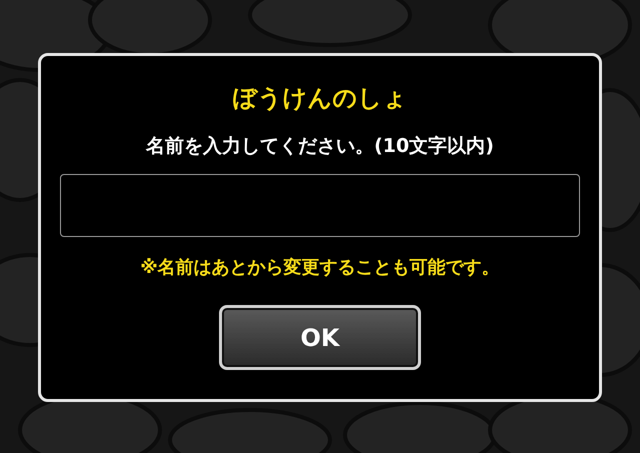 The width and height of the screenshot is (640, 453). What do you see at coordinates (320, 146) in the screenshot?
I see `prompt-text: 名前を入力してください。(10文字以内)` at bounding box center [320, 146].